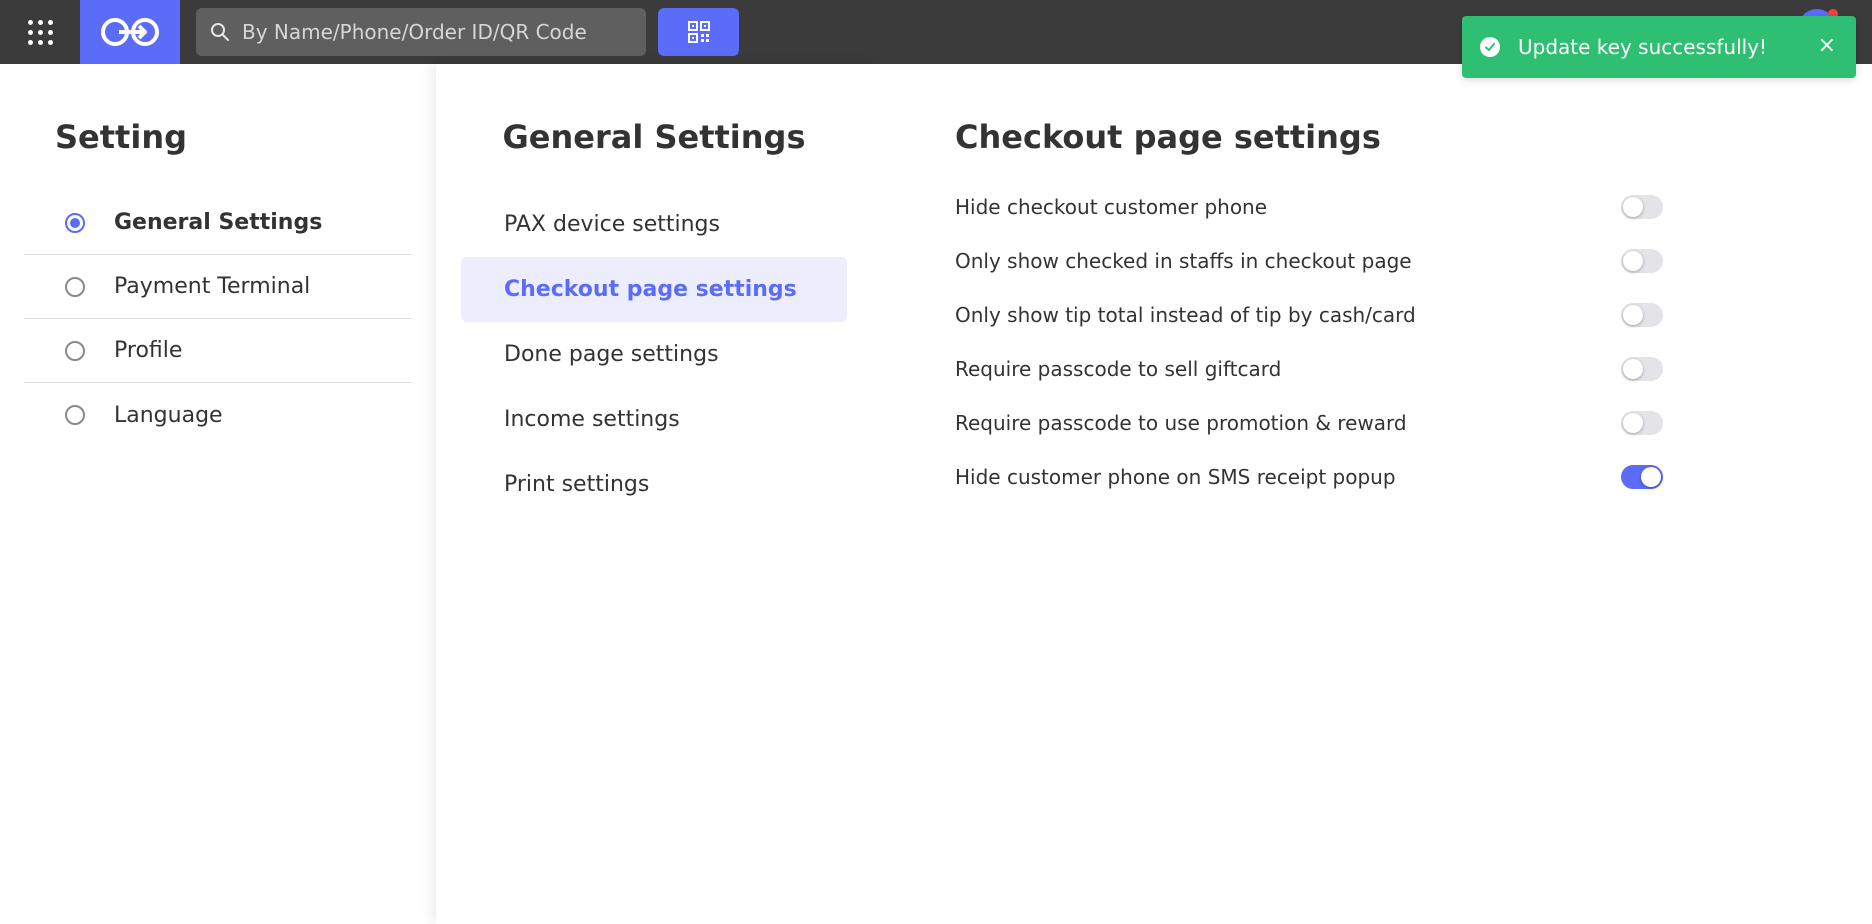 This screenshot has width=1872, height=924. I want to click on setting-label: Hide checkout customer phone, so click(1111, 207).